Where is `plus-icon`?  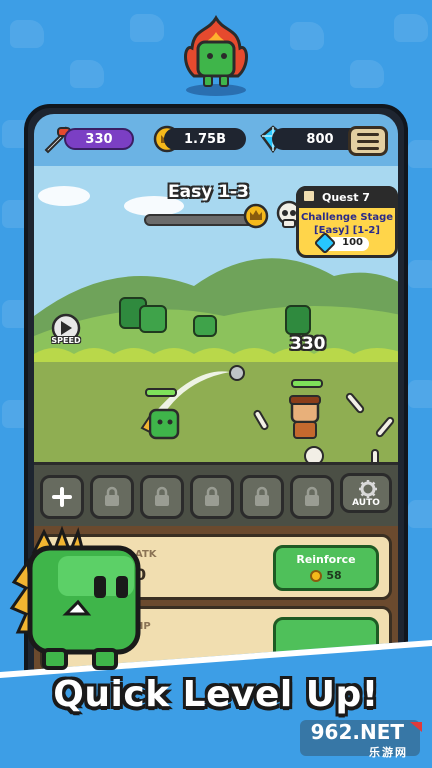 plus-icon is located at coordinates (62, 497).